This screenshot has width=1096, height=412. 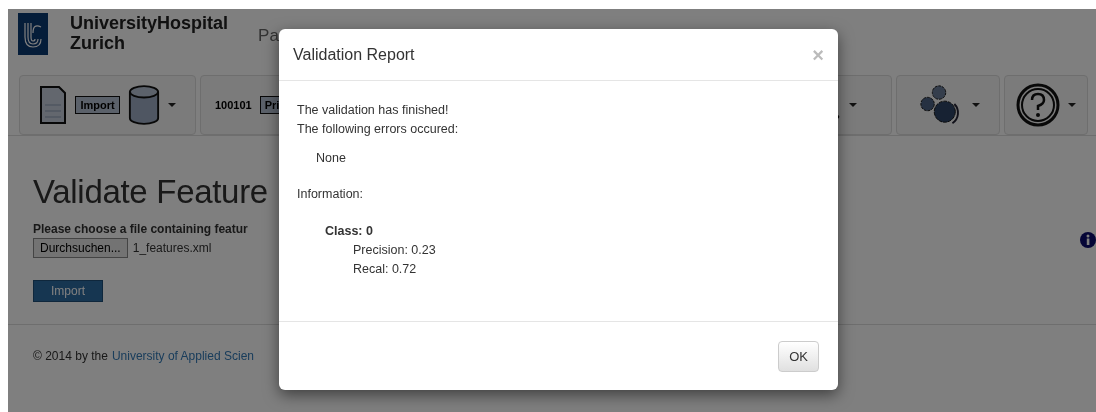 What do you see at coordinates (33, 34) in the screenshot?
I see `logo-icon` at bounding box center [33, 34].